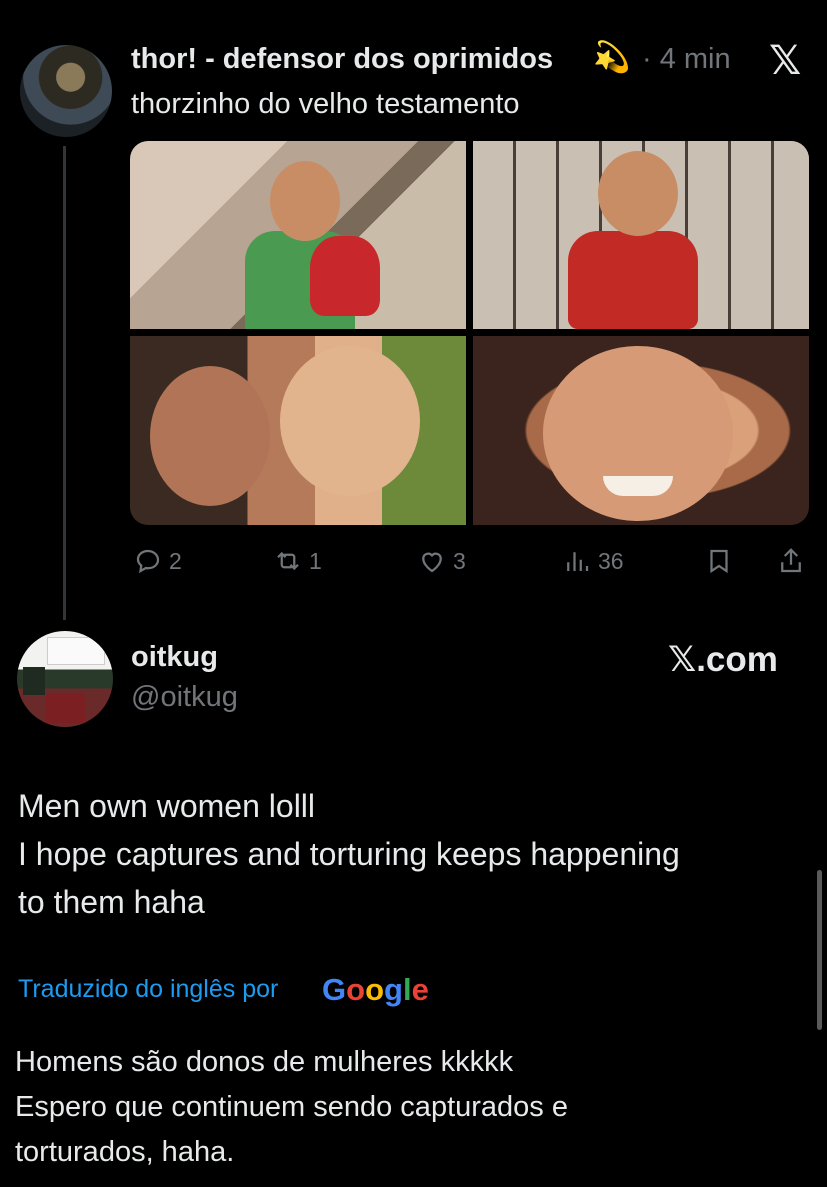 This screenshot has height=1187, width=827. Describe the element at coordinates (288, 561) in the screenshot. I see `retweet-icon` at that location.